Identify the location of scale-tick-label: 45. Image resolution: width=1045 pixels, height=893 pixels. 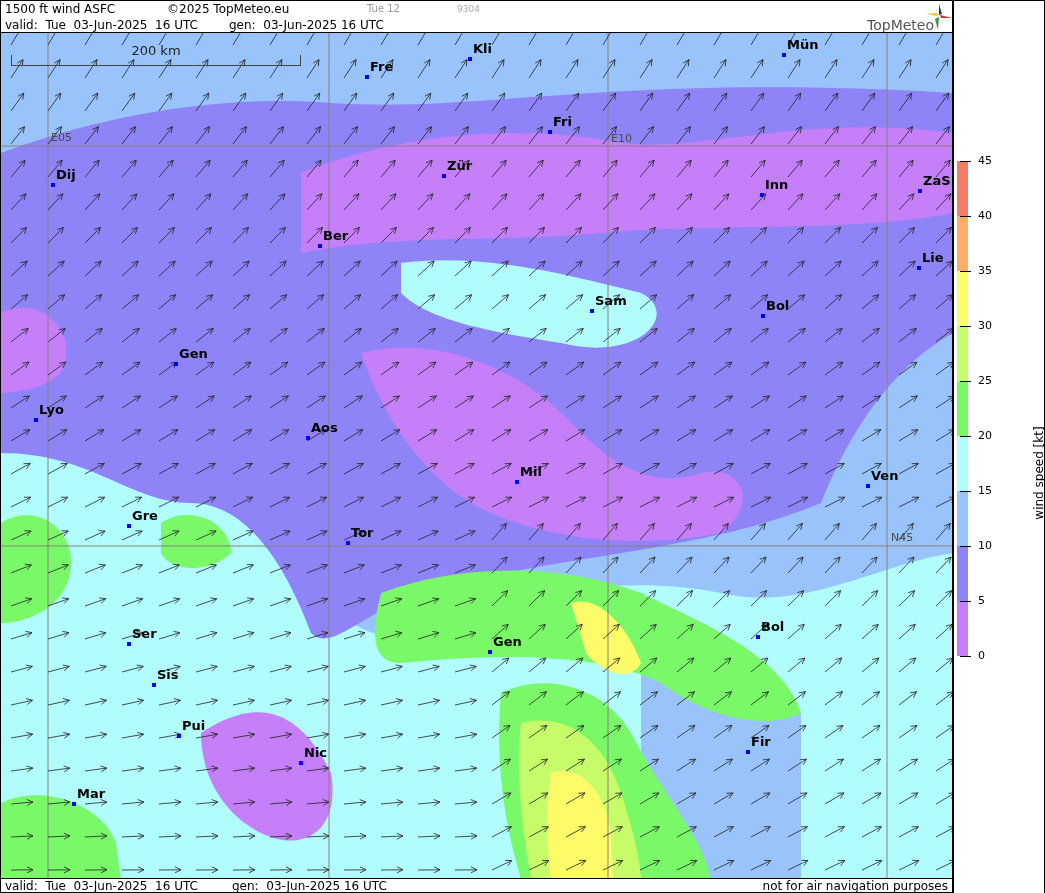
(985, 161).